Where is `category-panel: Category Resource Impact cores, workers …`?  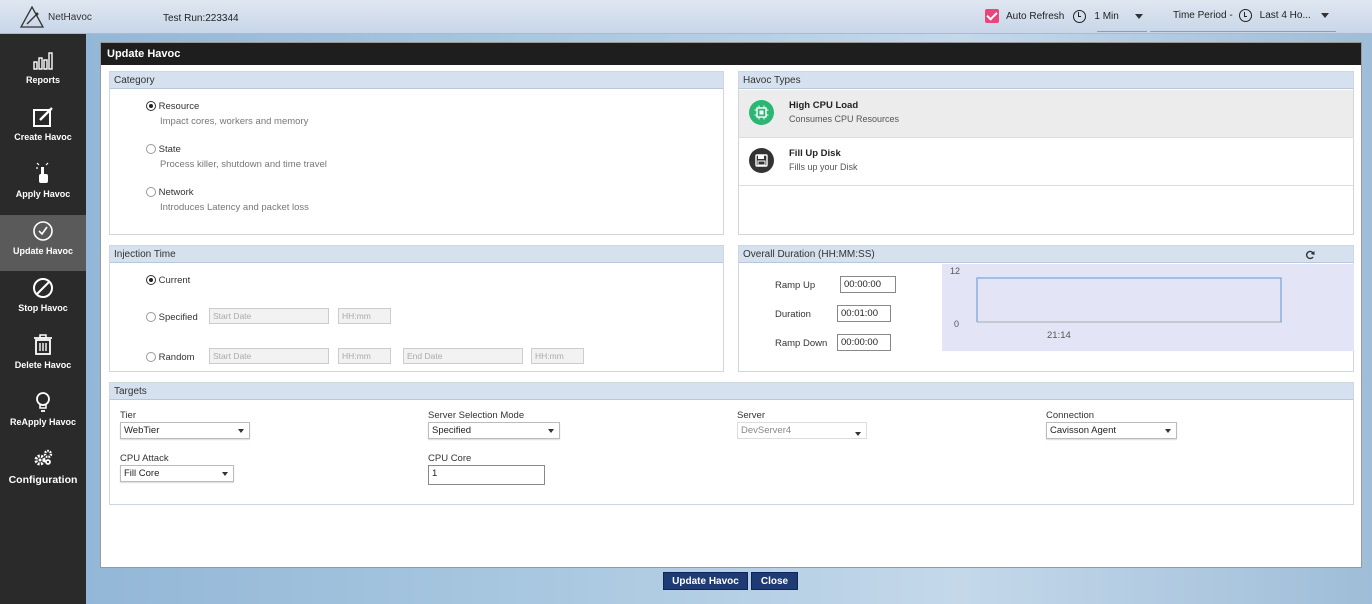 category-panel: Category Resource Impact cores, workers … is located at coordinates (416, 153).